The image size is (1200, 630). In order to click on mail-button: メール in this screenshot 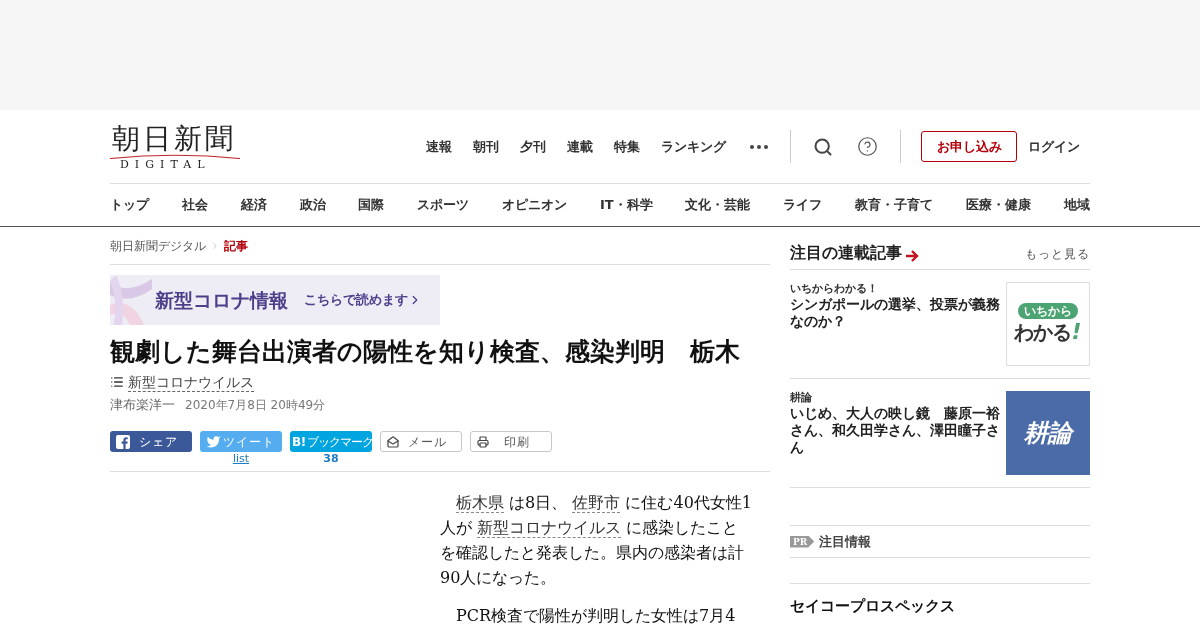, I will do `click(421, 441)`.